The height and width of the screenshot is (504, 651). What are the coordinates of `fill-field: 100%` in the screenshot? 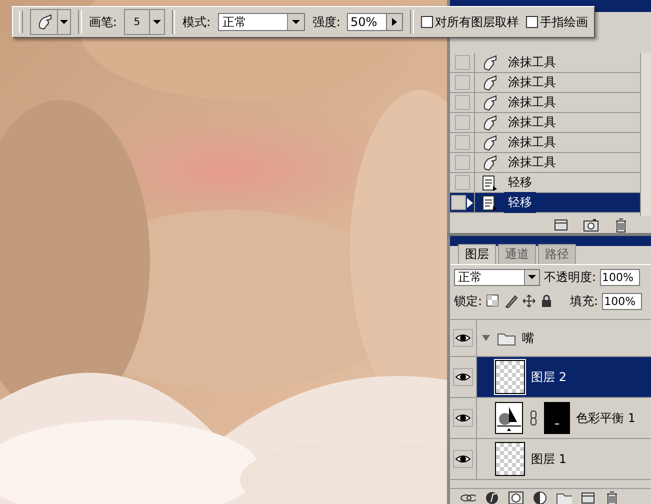 It's located at (622, 301).